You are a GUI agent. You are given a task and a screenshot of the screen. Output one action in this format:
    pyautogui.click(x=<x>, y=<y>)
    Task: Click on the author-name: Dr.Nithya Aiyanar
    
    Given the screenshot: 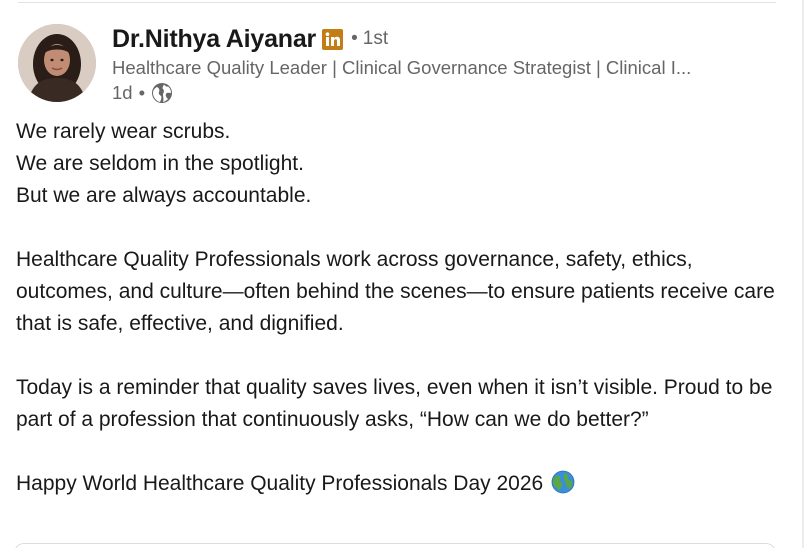 What is the action you would take?
    pyautogui.click(x=214, y=39)
    